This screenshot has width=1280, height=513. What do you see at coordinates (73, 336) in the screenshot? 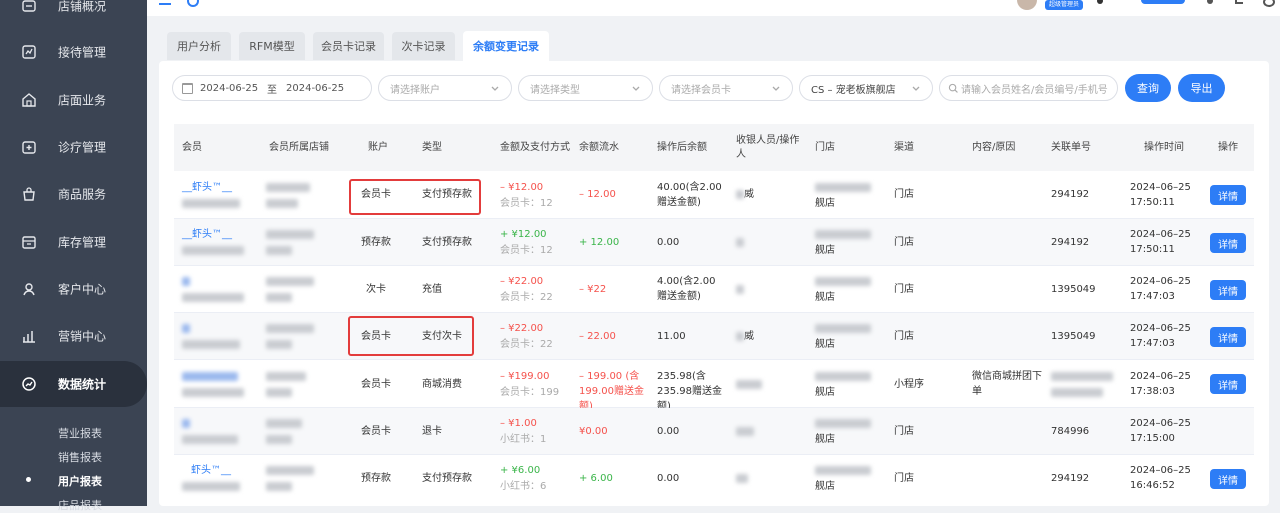
I see `sidebar-item-marketing: 营销中心` at bounding box center [73, 336].